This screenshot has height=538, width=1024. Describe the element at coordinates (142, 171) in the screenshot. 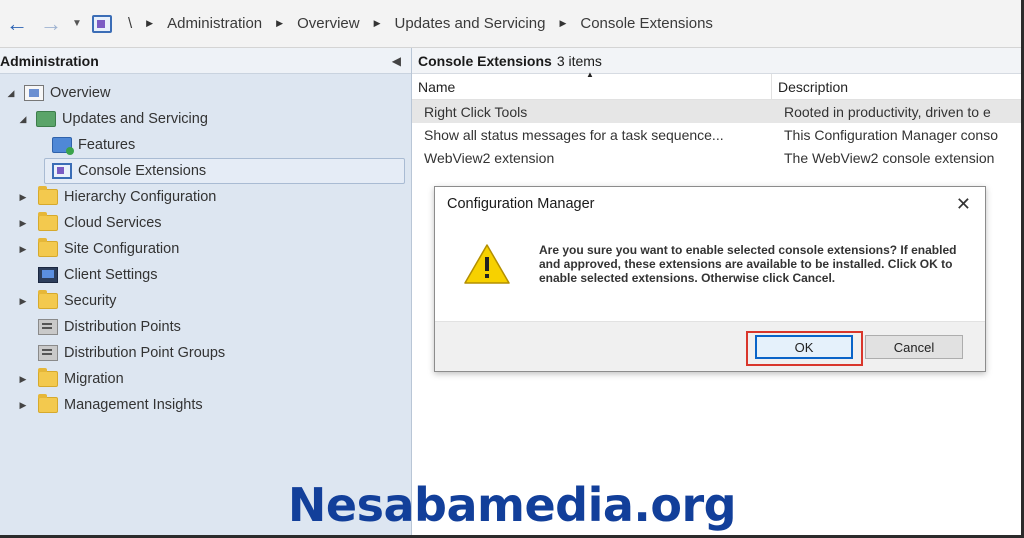

I see `tree-item-label: Console Extensions` at that location.